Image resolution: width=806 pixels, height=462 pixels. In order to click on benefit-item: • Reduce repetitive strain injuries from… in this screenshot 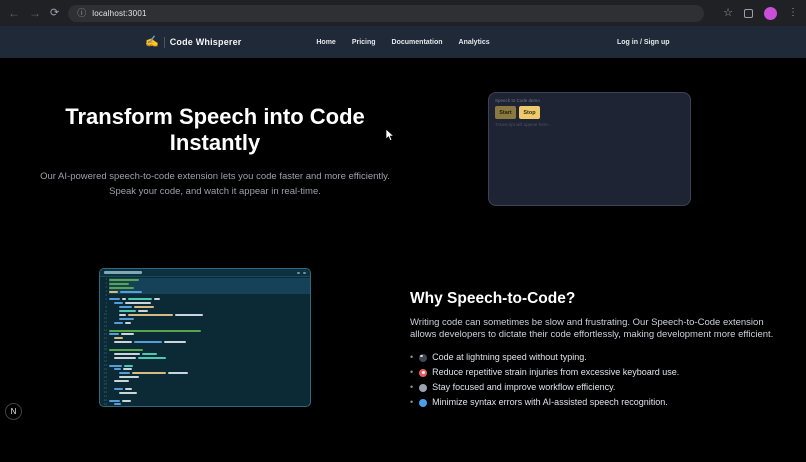, I will do `click(596, 373)`.